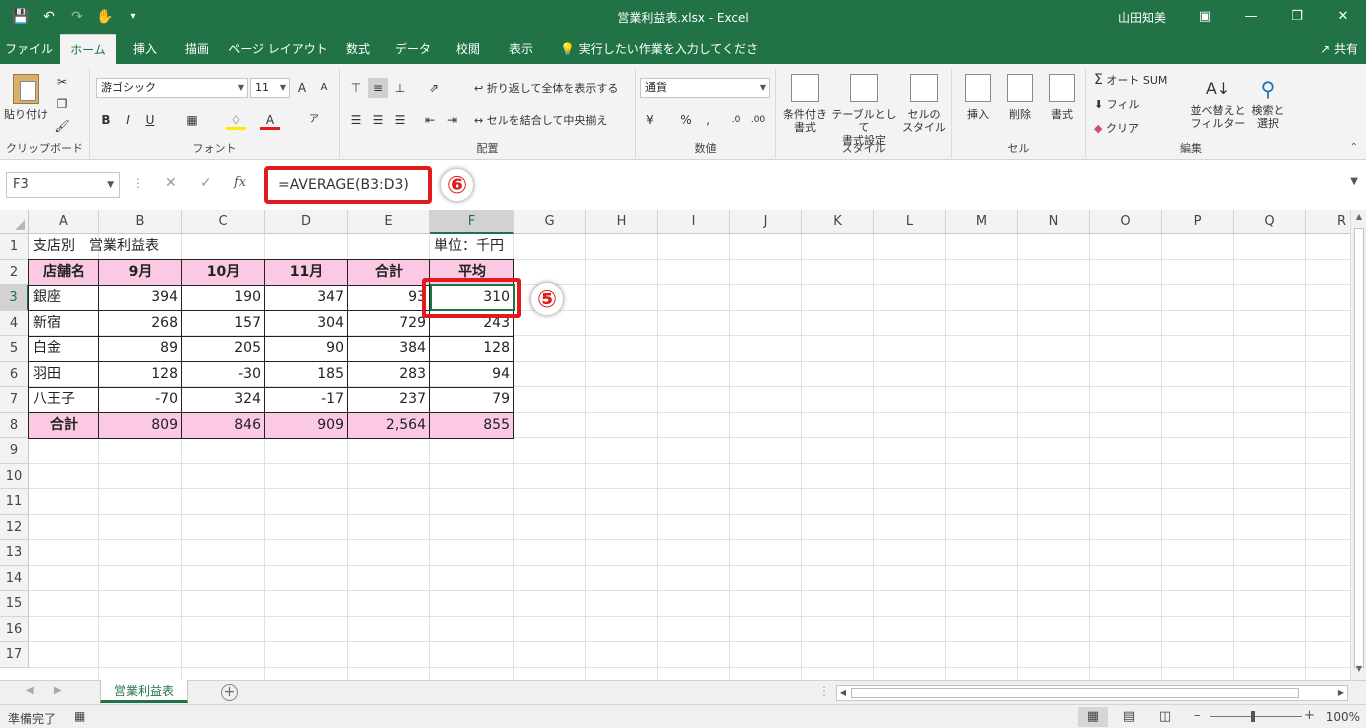 Image resolution: width=1366 pixels, height=728 pixels. What do you see at coordinates (472, 247) in the screenshot?
I see `cell-F1: 単位：千円` at bounding box center [472, 247].